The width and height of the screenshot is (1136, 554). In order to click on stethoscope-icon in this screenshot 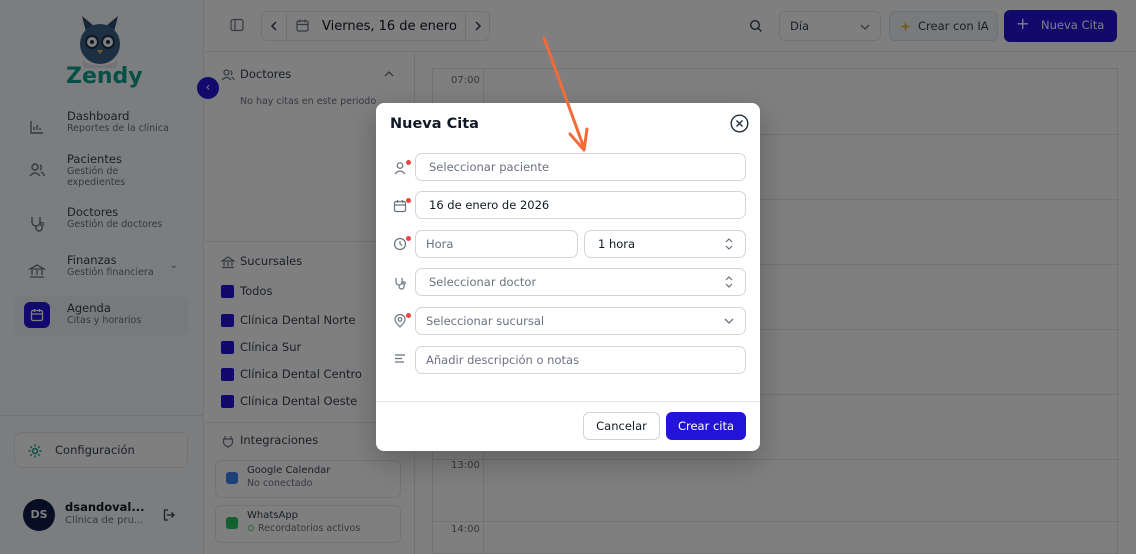, I will do `click(400, 284)`.